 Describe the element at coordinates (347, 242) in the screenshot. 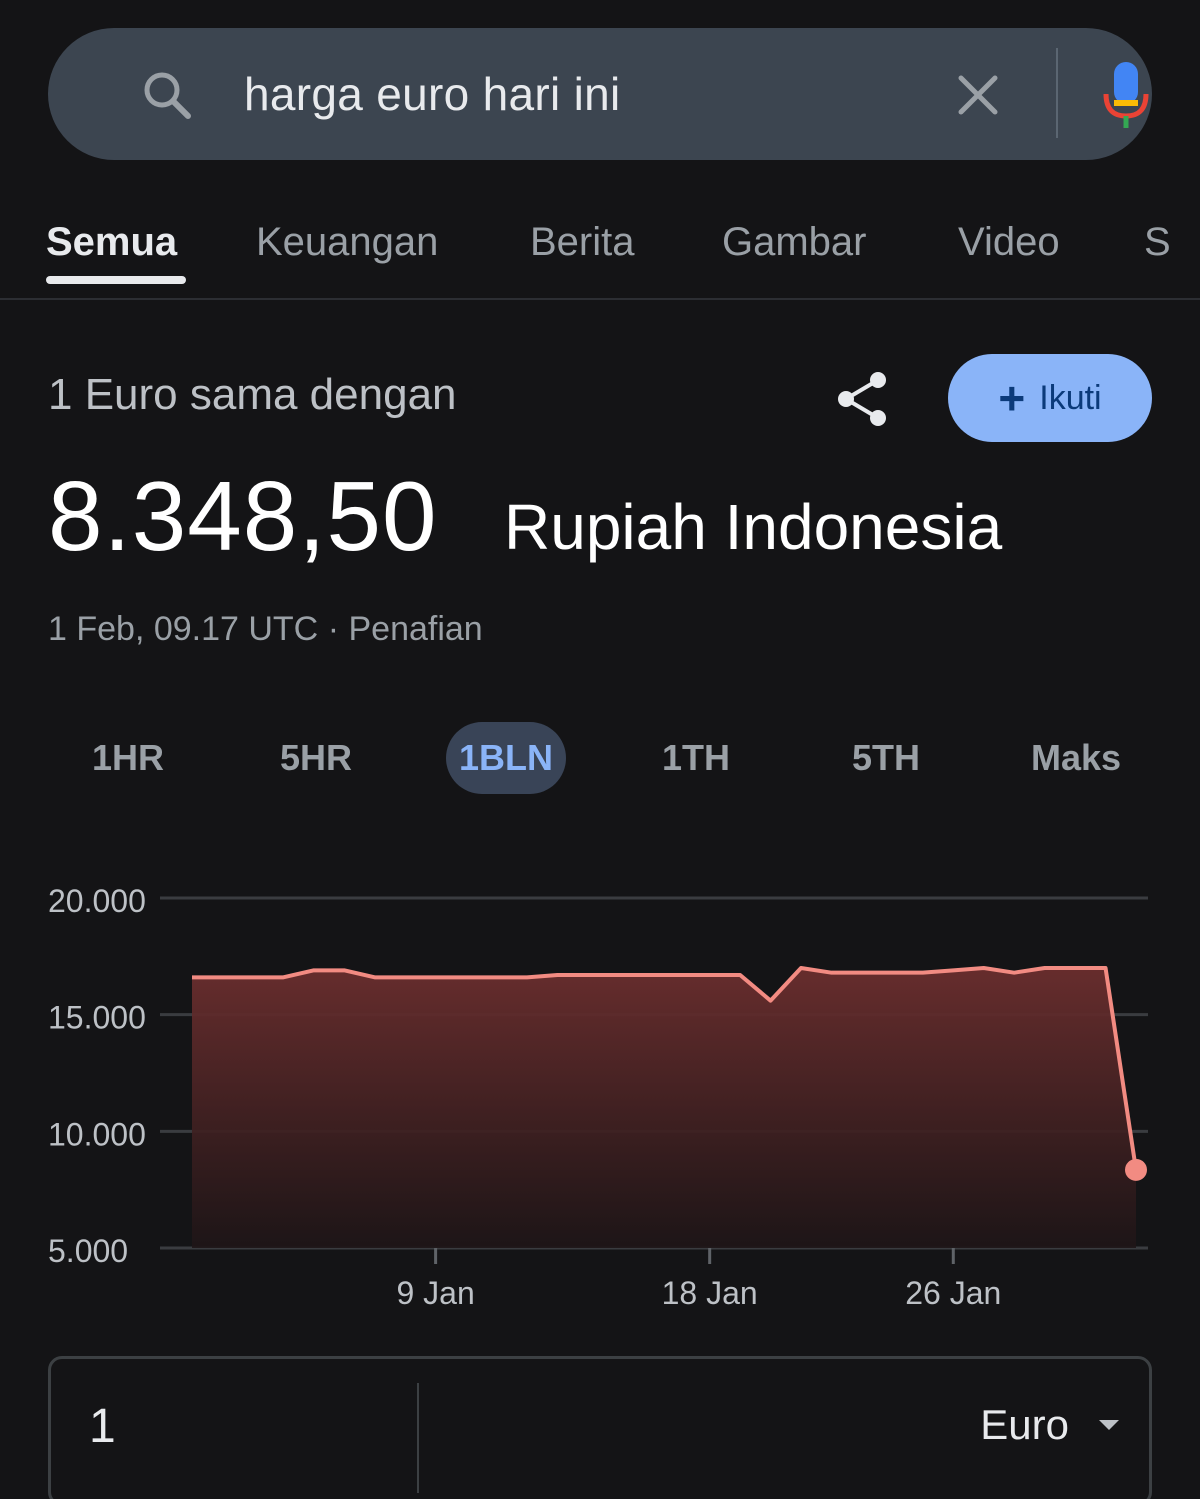

I see `tab-keuangan: Keuangan` at that location.